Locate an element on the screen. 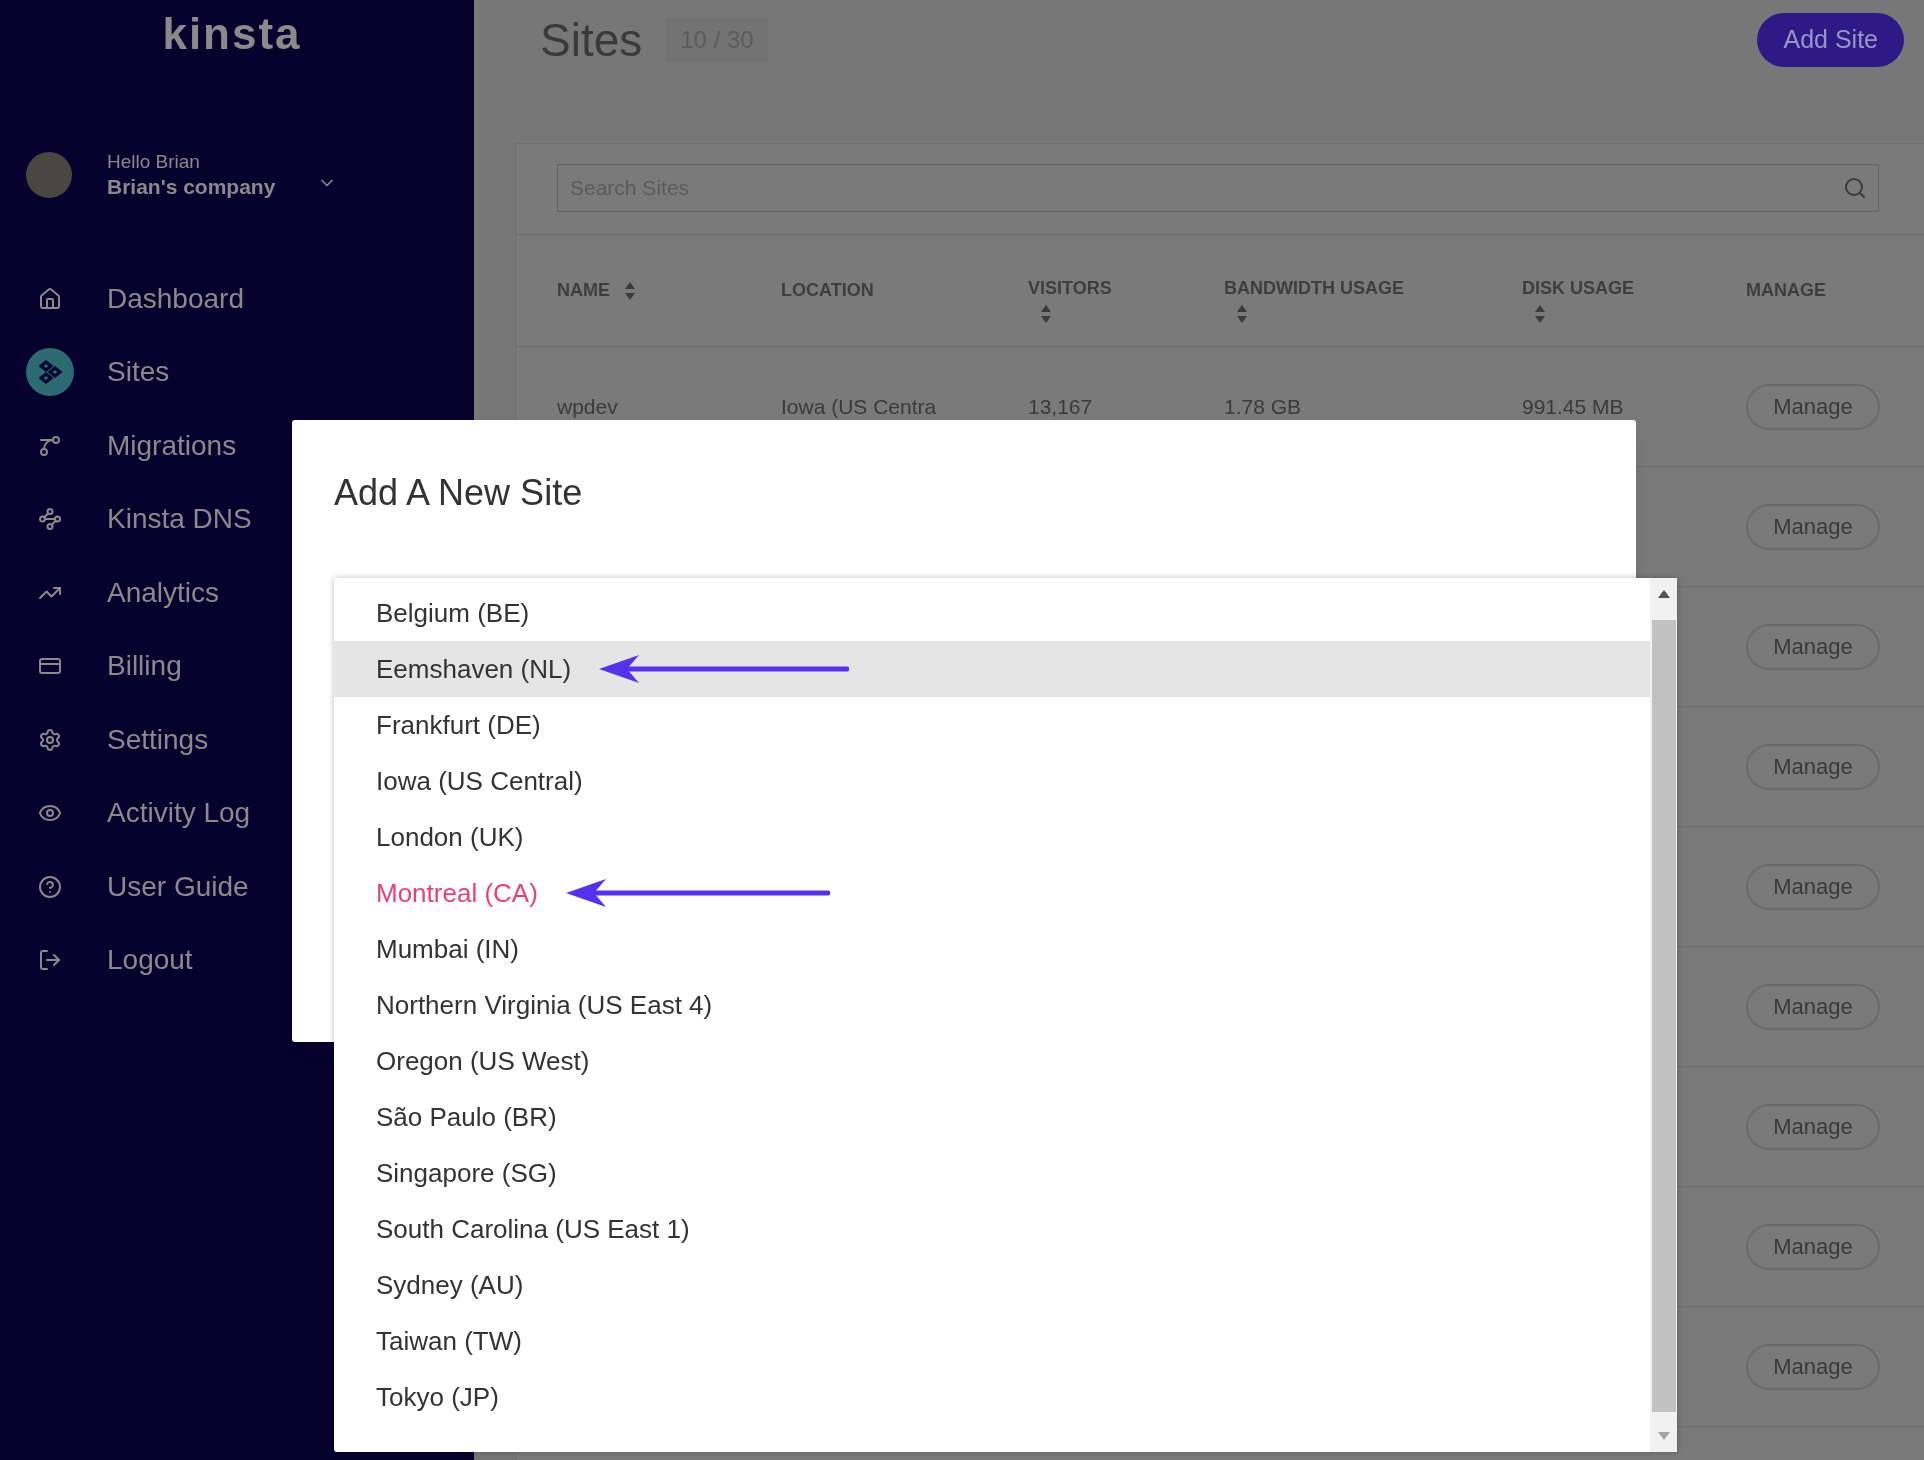 Image resolution: width=1924 pixels, height=1460 pixels. column-header: BANDWIDTH USAGE is located at coordinates (1314, 288).